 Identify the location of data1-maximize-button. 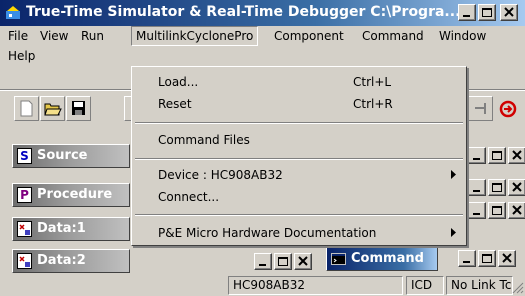
(497, 210).